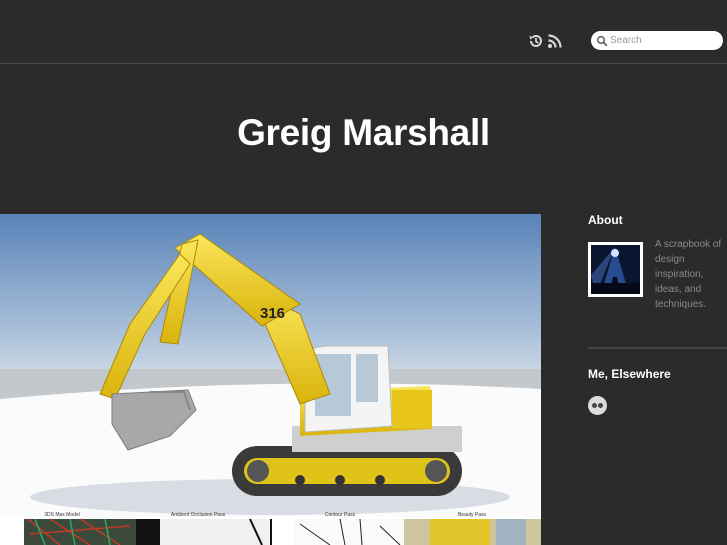  I want to click on elsewhere-heading: Me, Elsewhere, so click(629, 374).